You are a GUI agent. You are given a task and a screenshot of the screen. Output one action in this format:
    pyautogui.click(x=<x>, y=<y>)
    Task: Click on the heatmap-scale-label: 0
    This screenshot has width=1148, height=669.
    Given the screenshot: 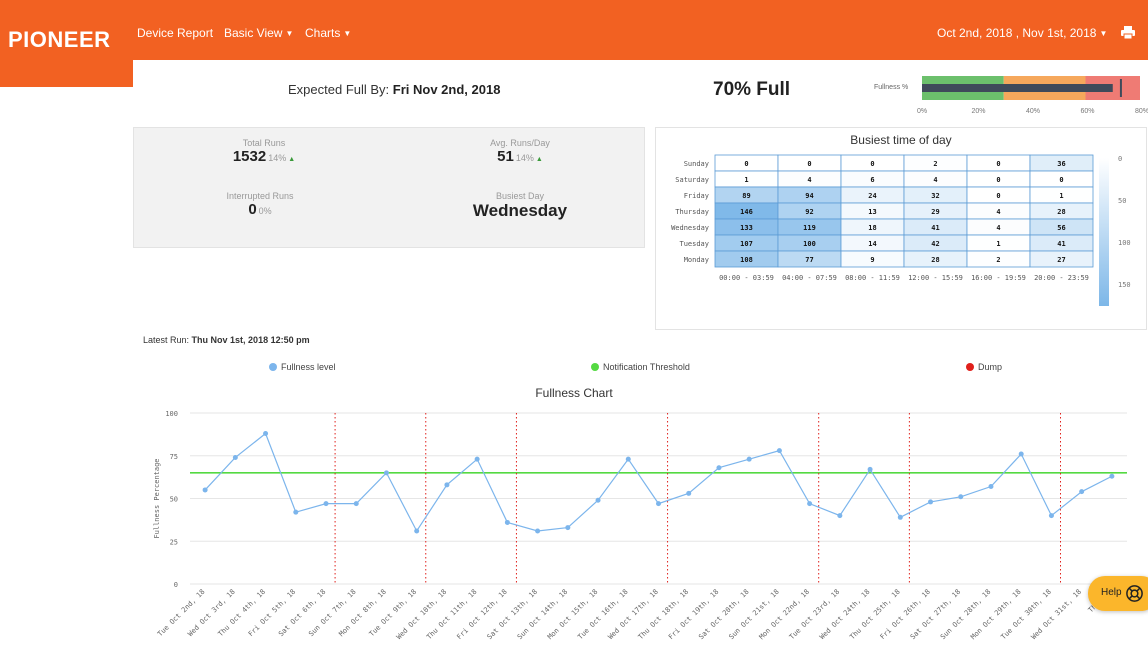 What is the action you would take?
    pyautogui.click(x=1120, y=159)
    